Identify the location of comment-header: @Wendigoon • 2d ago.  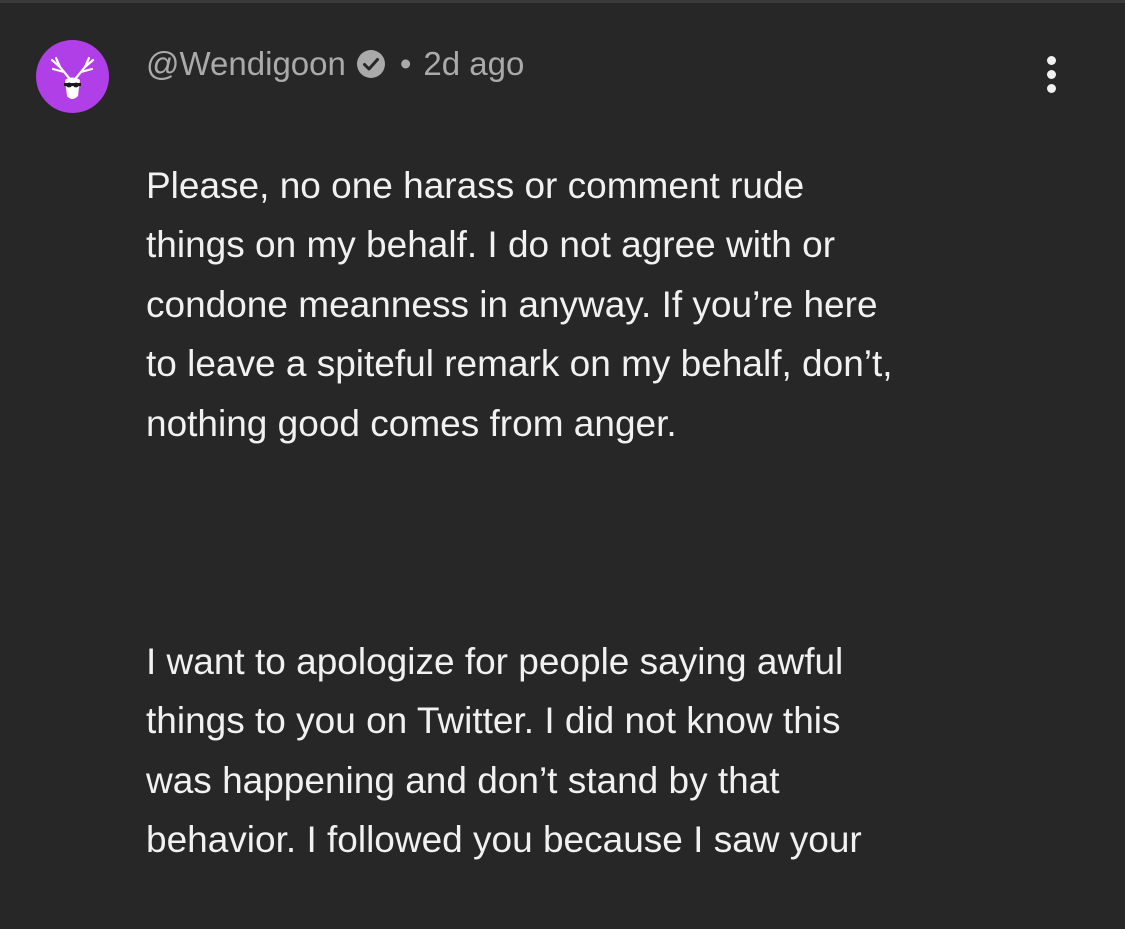
(335, 64).